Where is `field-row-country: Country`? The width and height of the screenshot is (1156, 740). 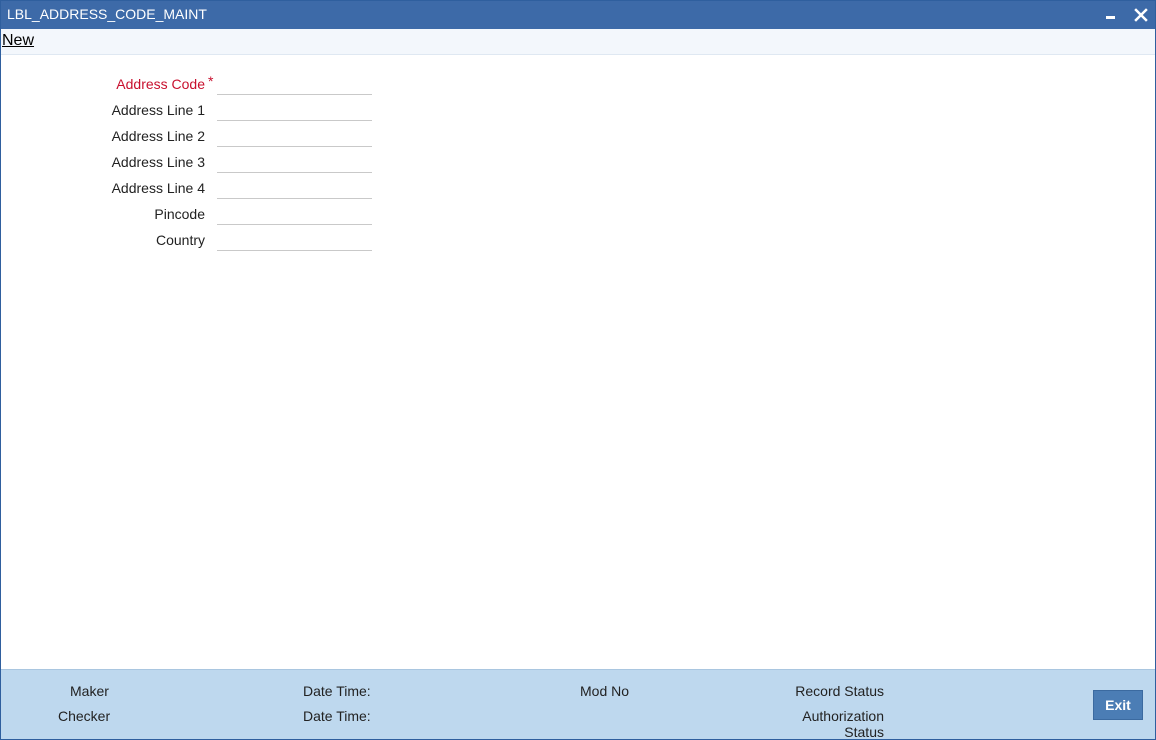 field-row-country: Country is located at coordinates (201, 238).